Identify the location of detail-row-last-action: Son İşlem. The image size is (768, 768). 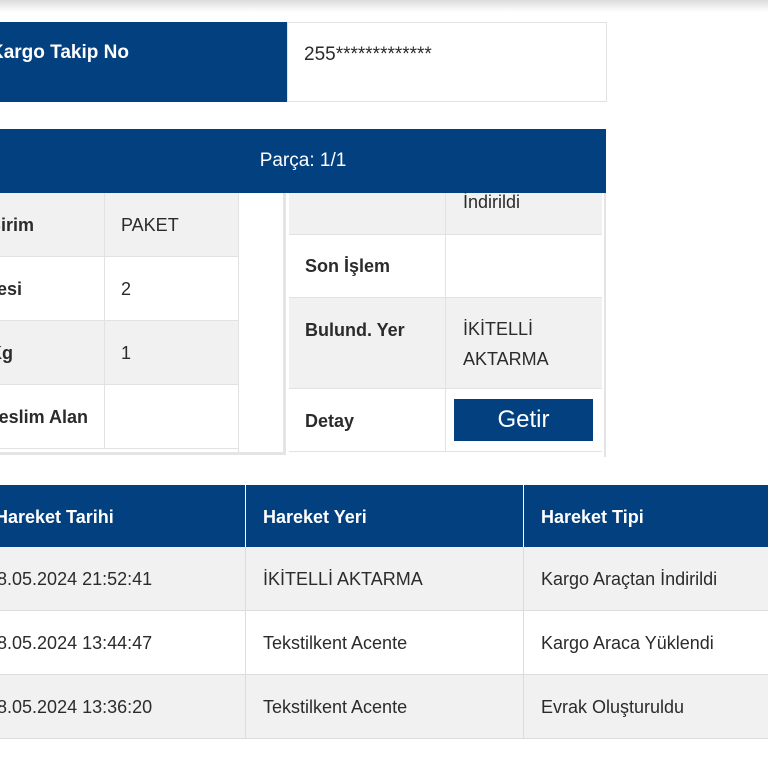
(445, 266).